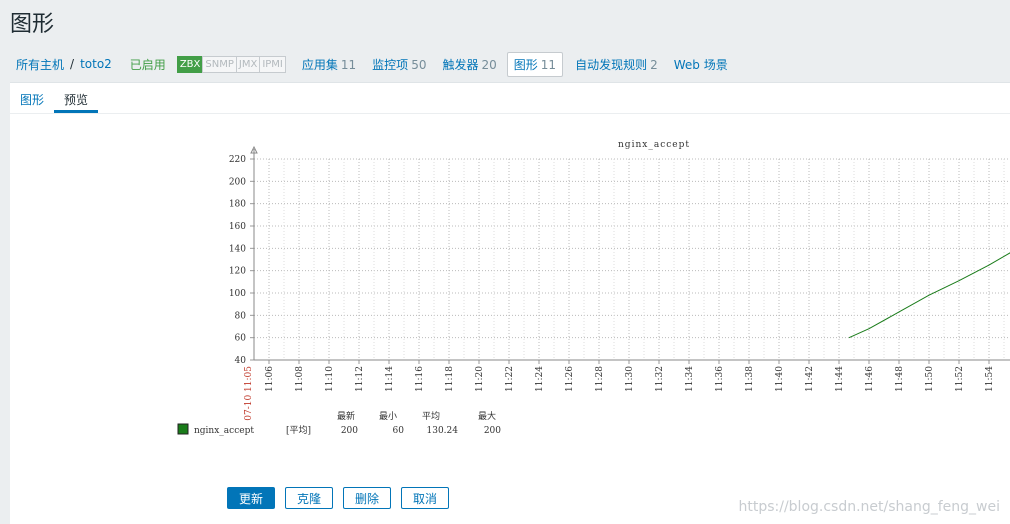  What do you see at coordinates (367, 498) in the screenshot?
I see `delete-button: 删除` at bounding box center [367, 498].